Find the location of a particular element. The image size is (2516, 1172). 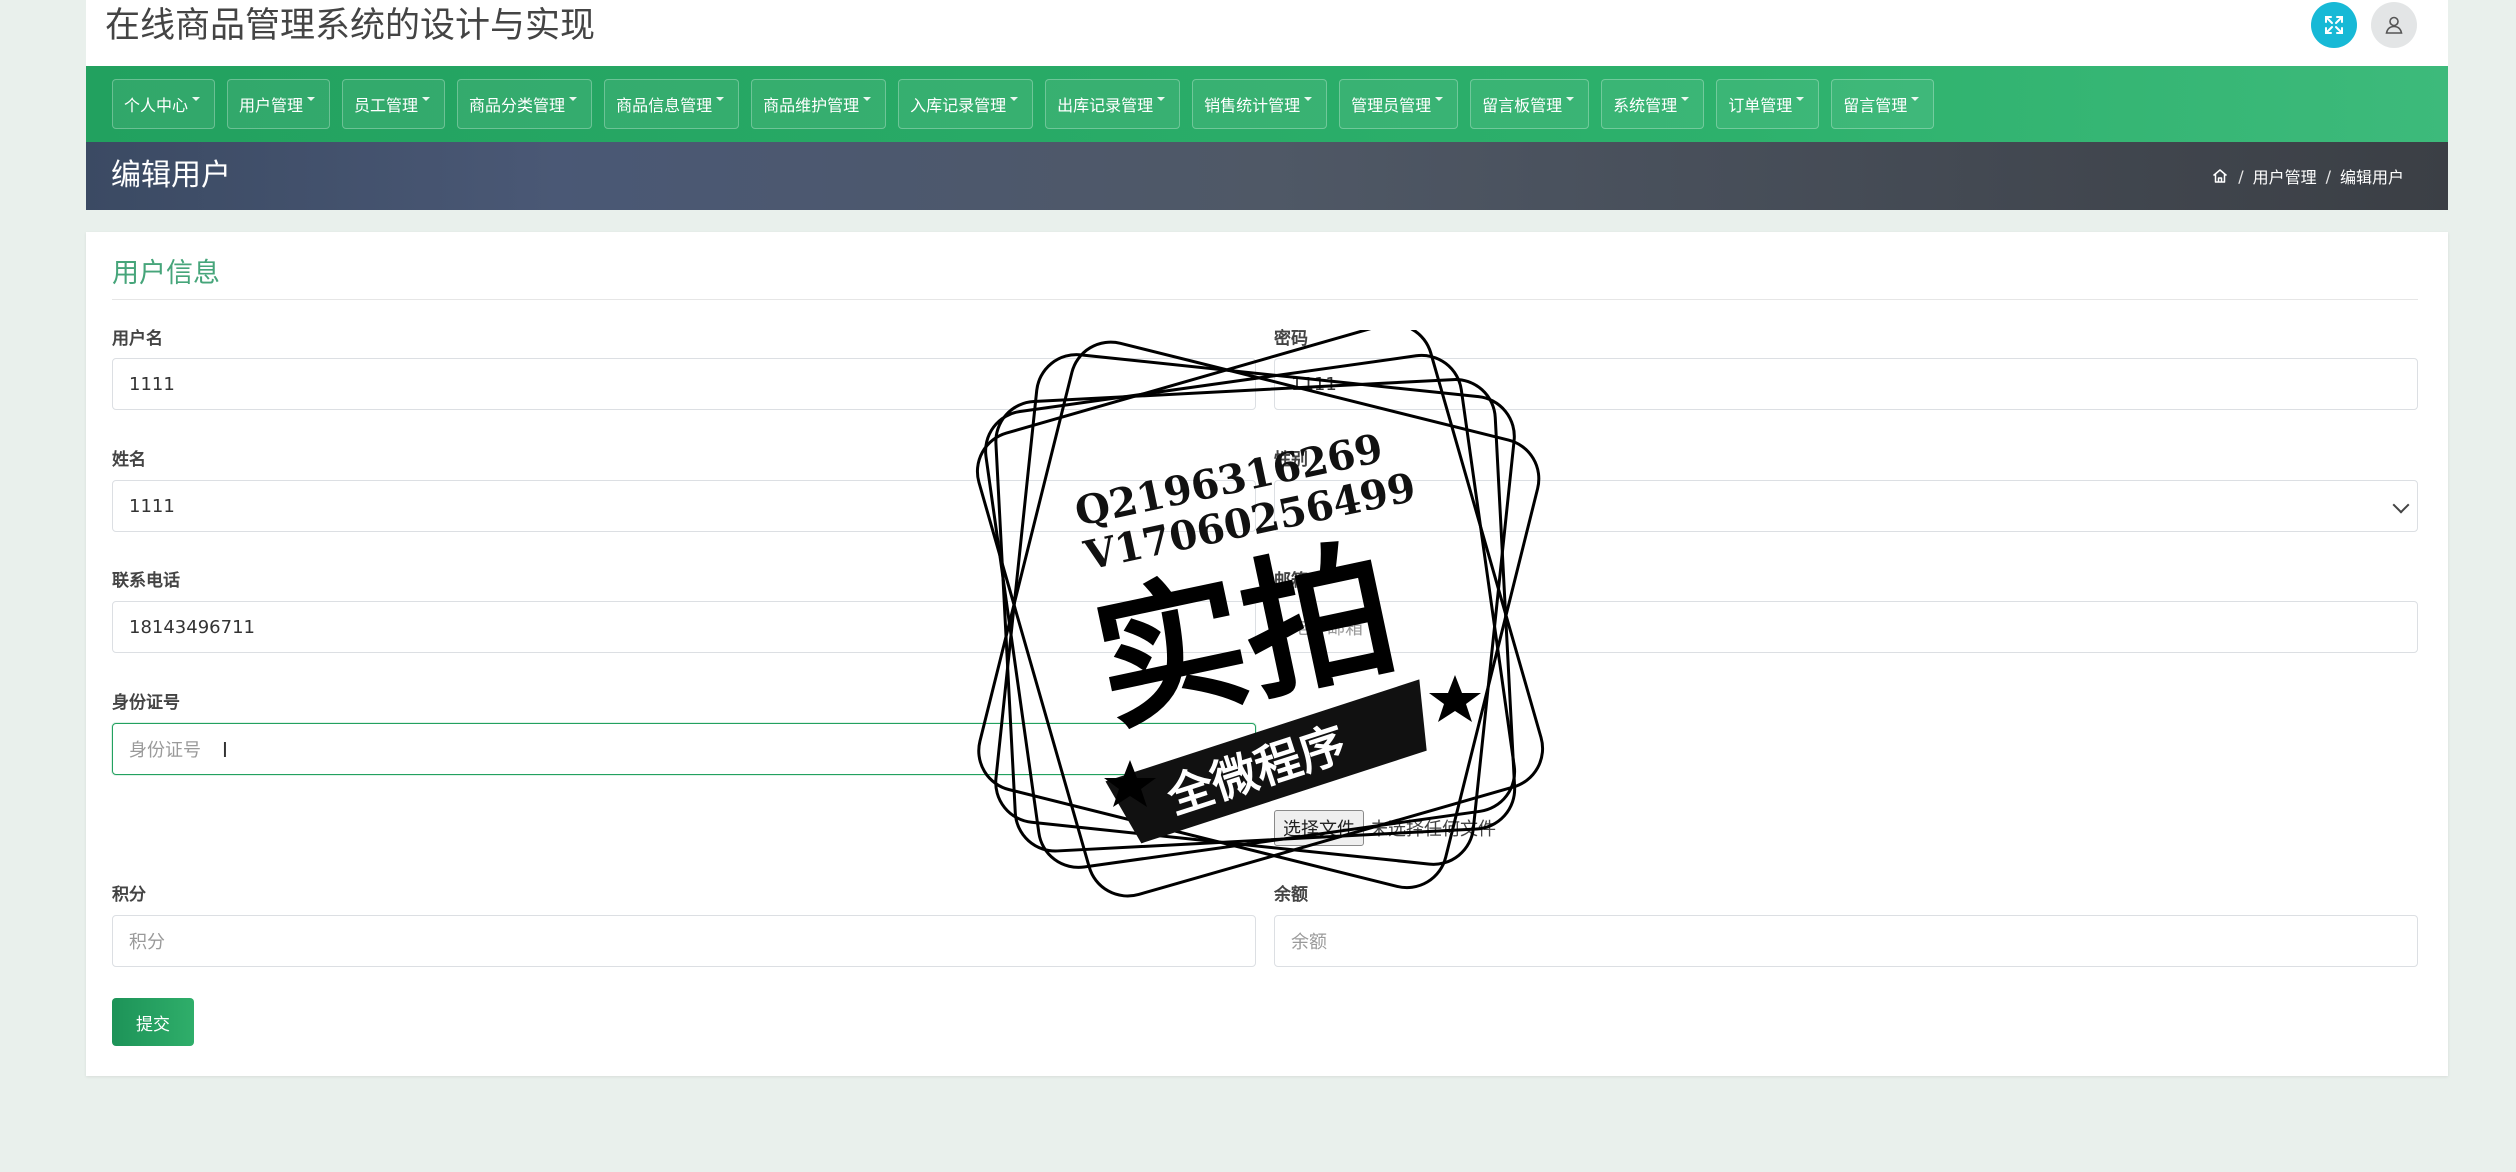

nav-item-system-management: 系统管理 is located at coordinates (1653, 104).